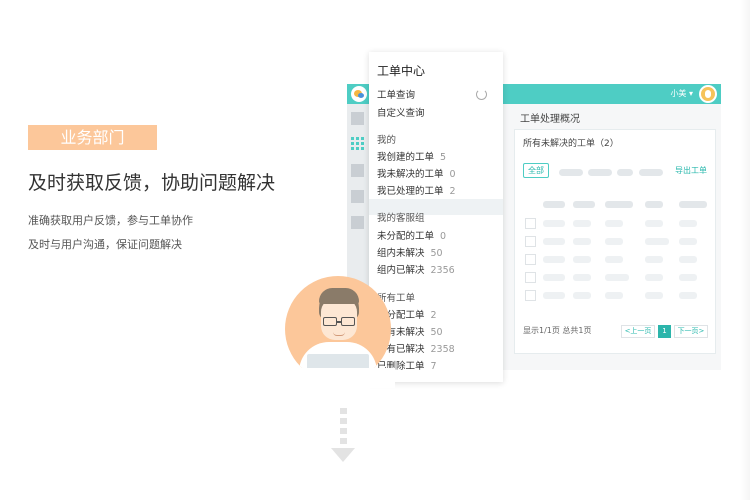 This screenshot has height=500, width=750. What do you see at coordinates (110, 220) in the screenshot?
I see `description-line-1: 准确获取用户反馈，参与工单协作` at bounding box center [110, 220].